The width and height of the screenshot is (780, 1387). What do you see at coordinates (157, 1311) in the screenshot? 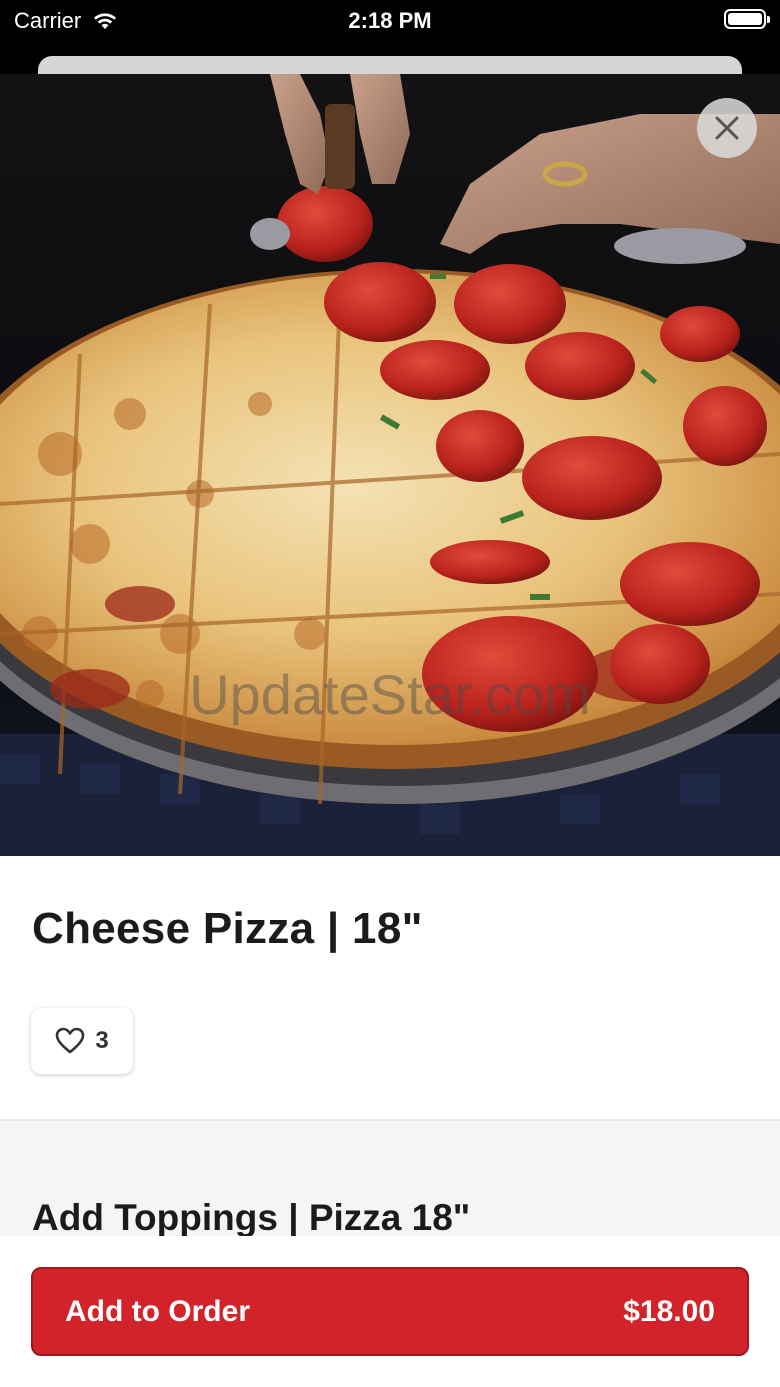
I see `add-to-order-label: Add to Order` at bounding box center [157, 1311].